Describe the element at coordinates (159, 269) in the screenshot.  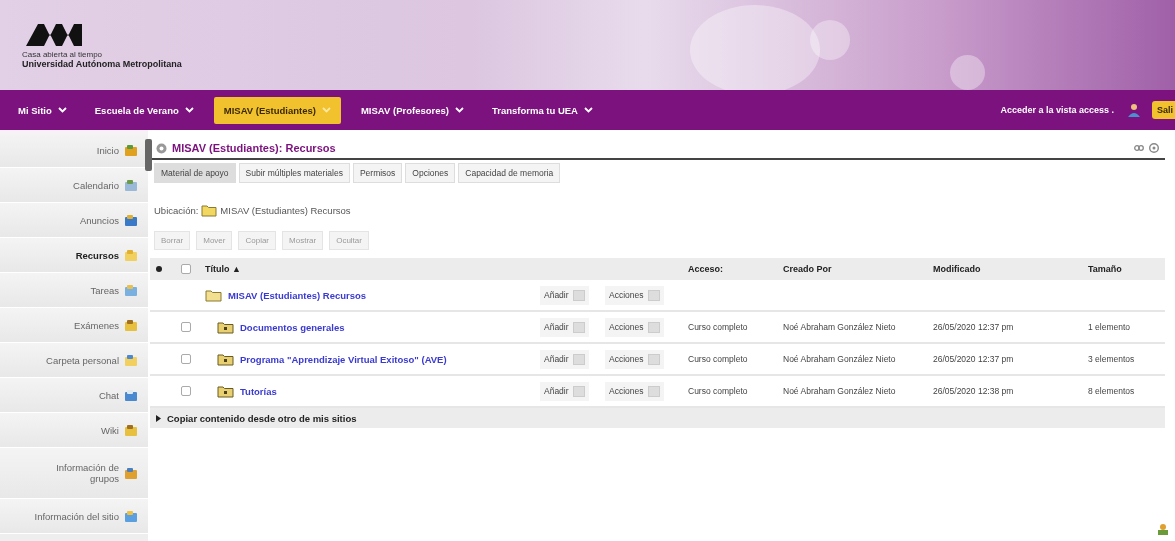
I see `bullet-icon` at that location.